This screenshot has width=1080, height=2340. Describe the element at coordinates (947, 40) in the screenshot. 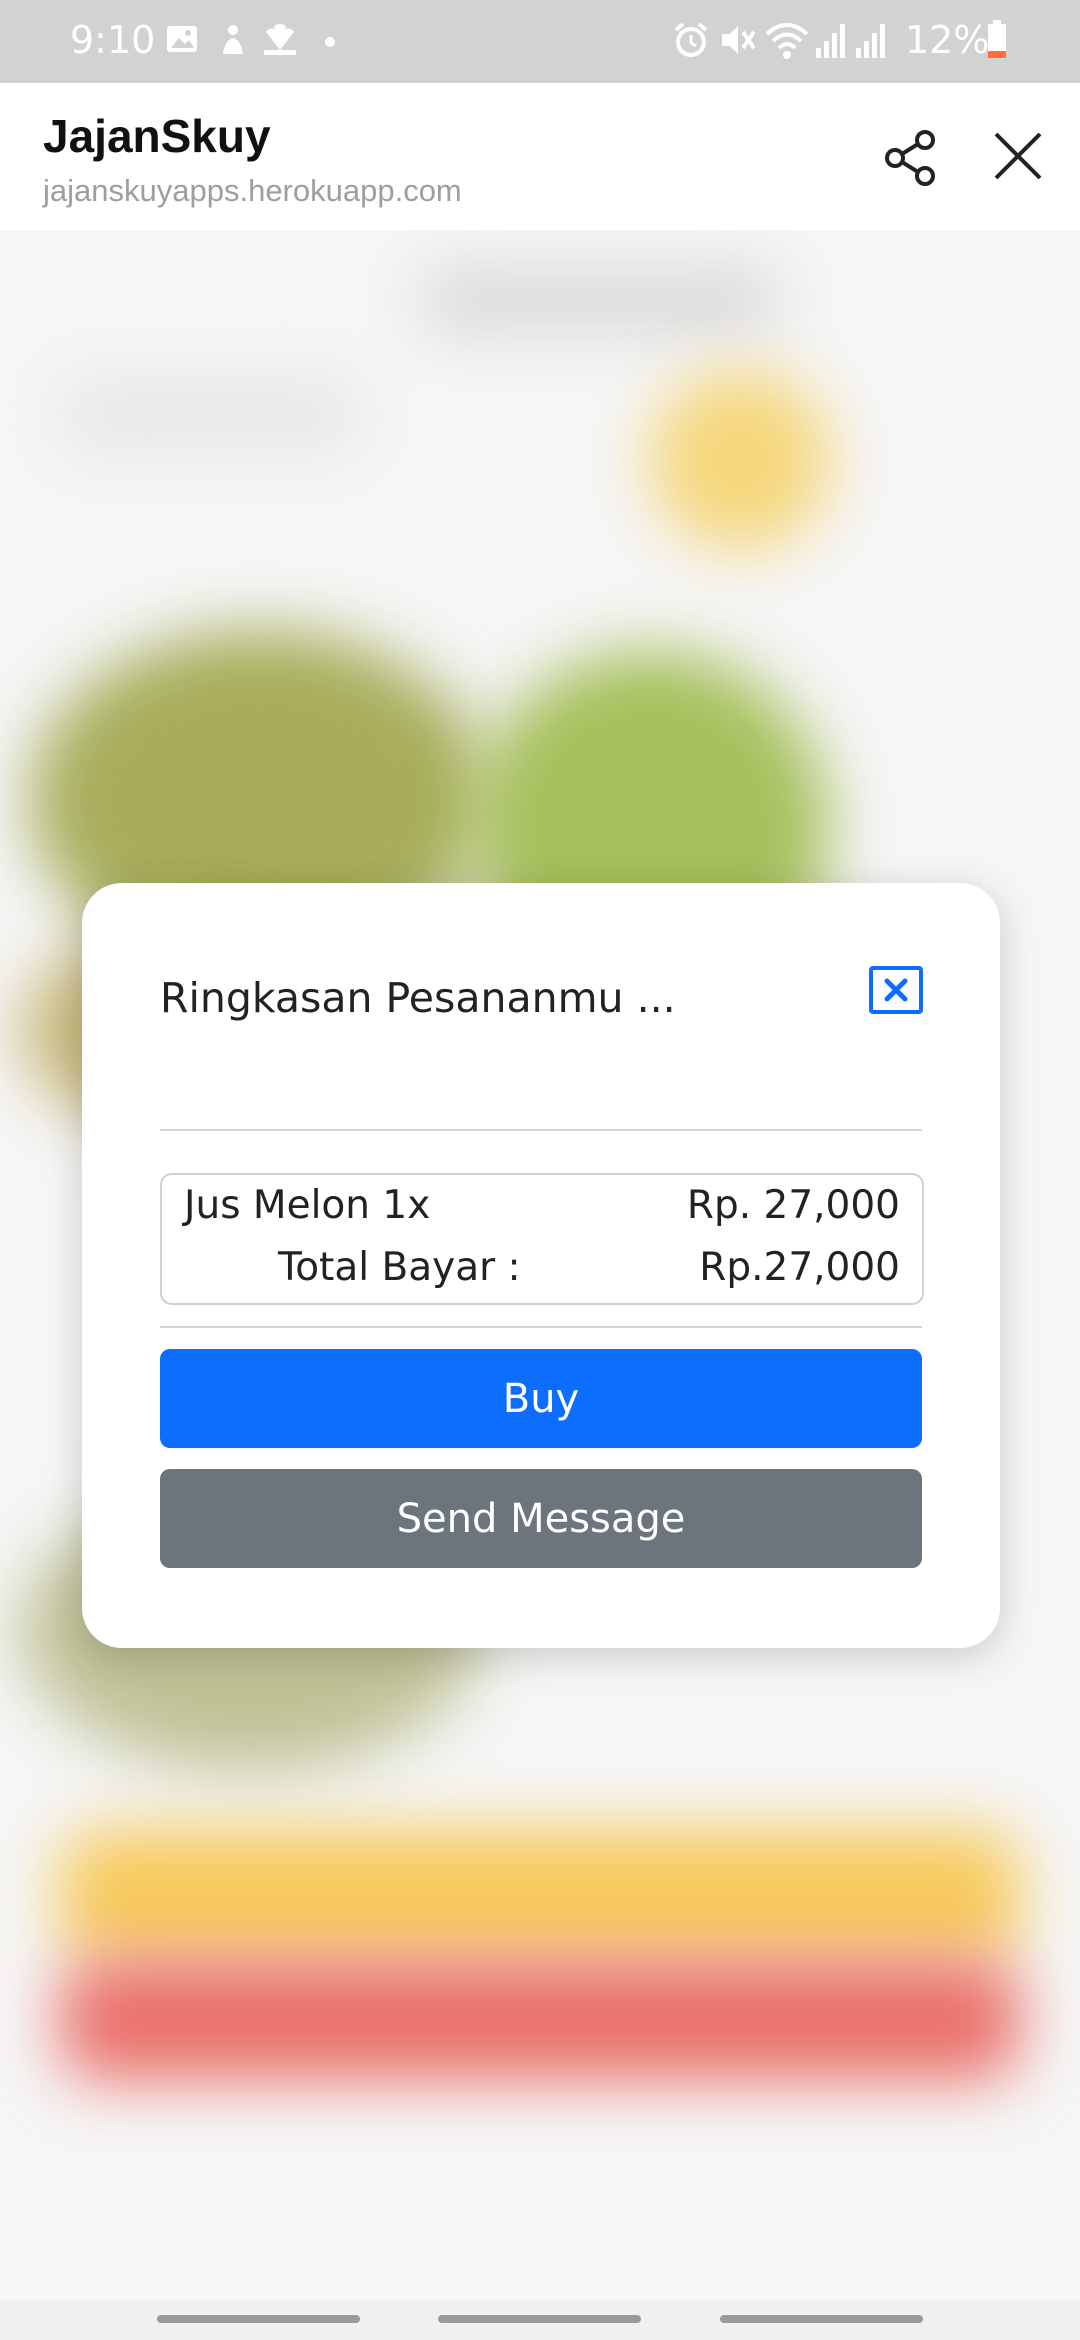

I see `battery-percent: 12%` at that location.